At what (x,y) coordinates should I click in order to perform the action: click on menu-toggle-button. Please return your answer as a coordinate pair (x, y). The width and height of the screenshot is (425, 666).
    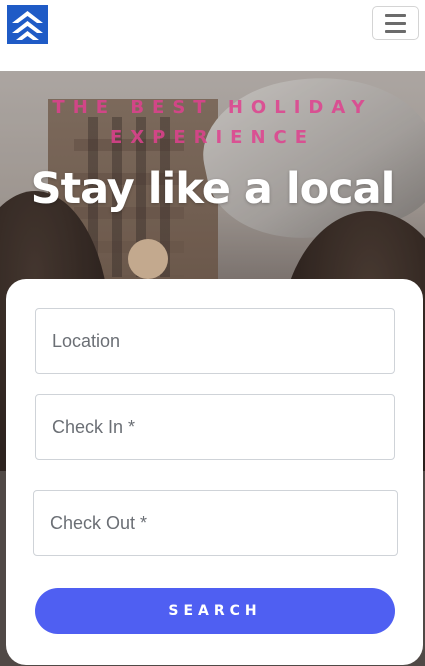
    Looking at the image, I should click on (395, 23).